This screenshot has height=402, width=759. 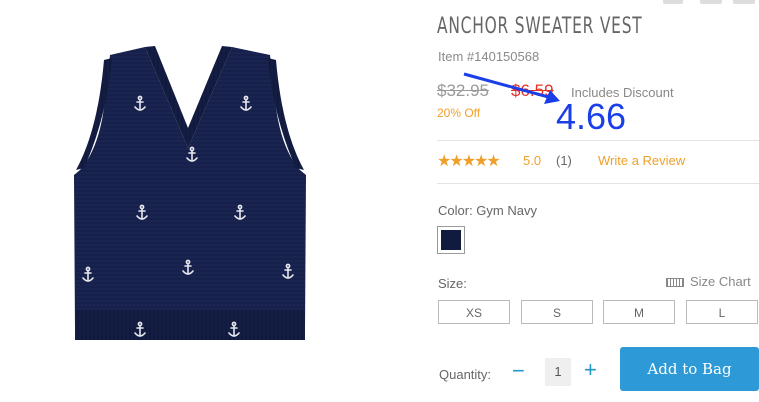 I want to click on quantity-input: 1, so click(x=558, y=372).